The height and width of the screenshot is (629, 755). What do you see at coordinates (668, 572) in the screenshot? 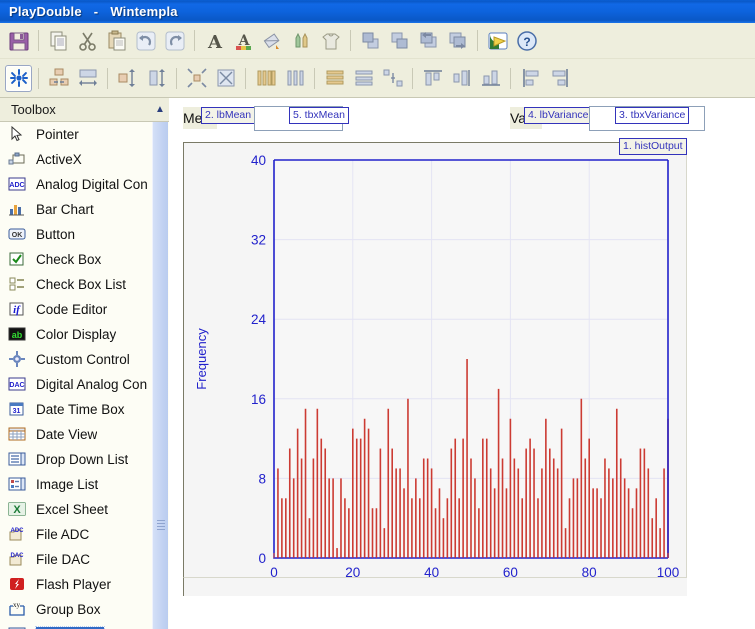
I see `x-tick-label: 100` at bounding box center [668, 572].